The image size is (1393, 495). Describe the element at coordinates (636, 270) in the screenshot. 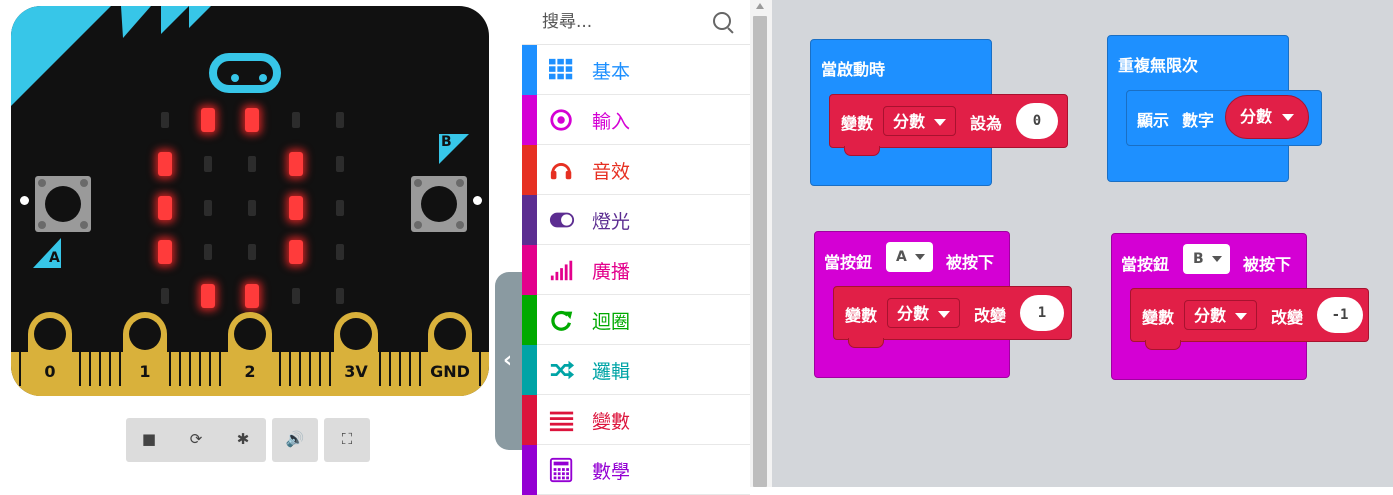

I see `toolbox-category: 廣播` at that location.